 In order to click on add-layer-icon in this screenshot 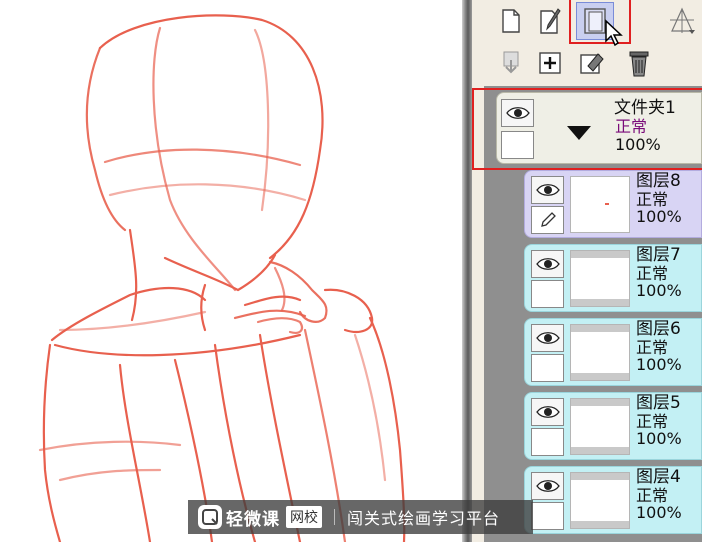, I will do `click(550, 63)`.